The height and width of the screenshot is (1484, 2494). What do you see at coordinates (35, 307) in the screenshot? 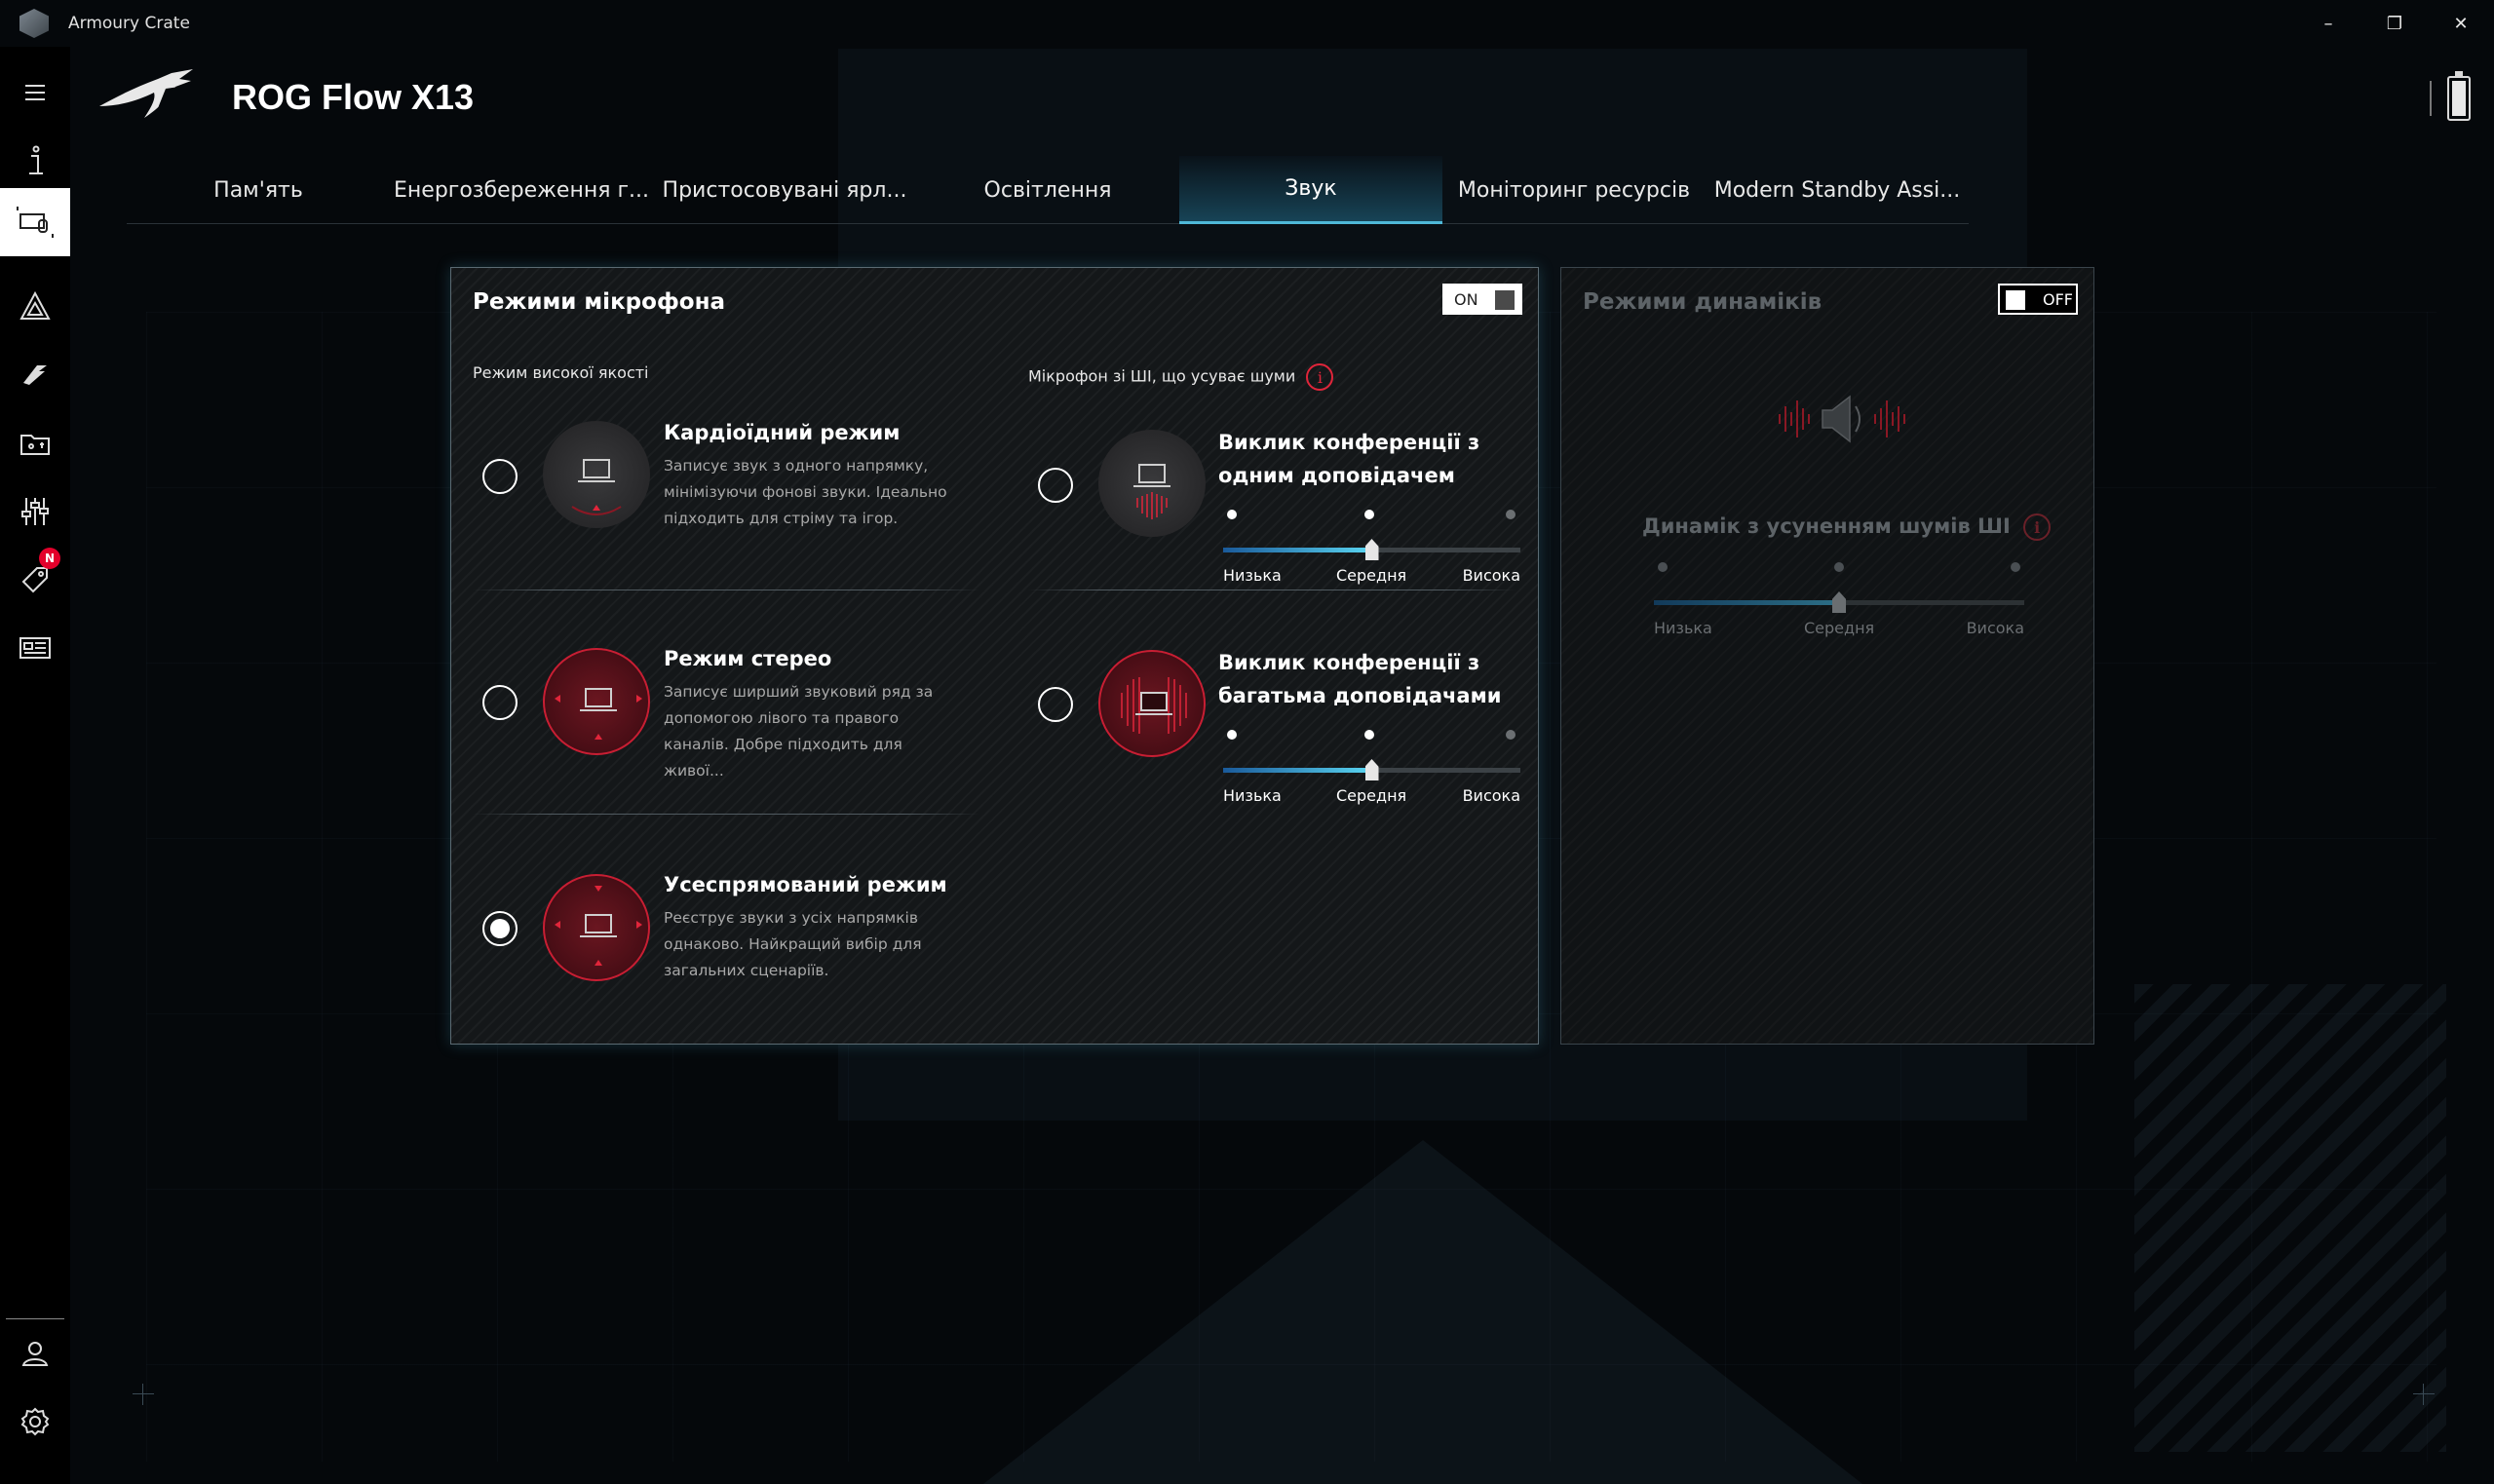
I see `aura-icon` at bounding box center [35, 307].